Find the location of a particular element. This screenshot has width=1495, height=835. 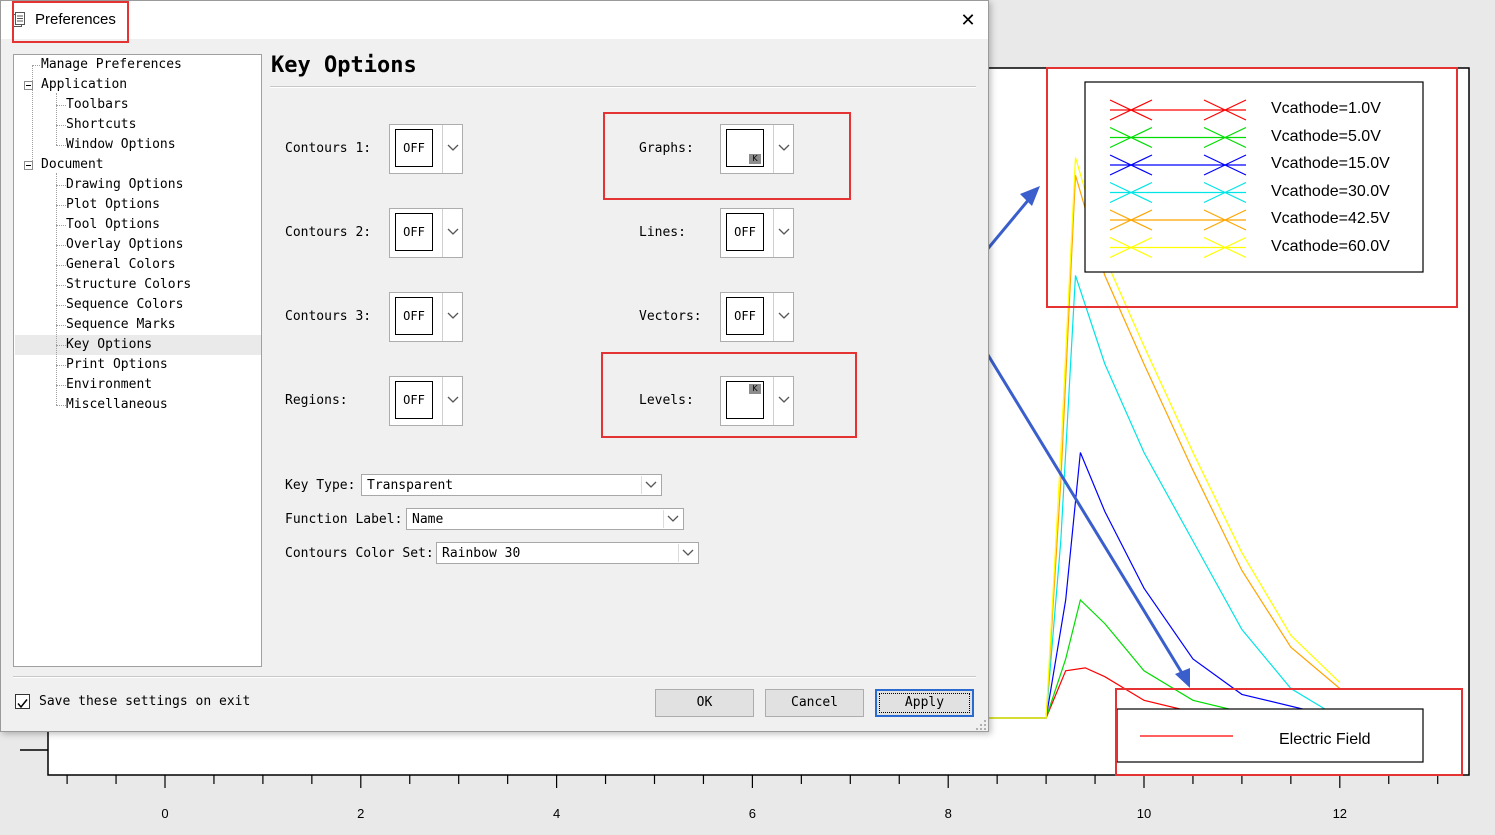

lines-label: Lines: is located at coordinates (662, 232).